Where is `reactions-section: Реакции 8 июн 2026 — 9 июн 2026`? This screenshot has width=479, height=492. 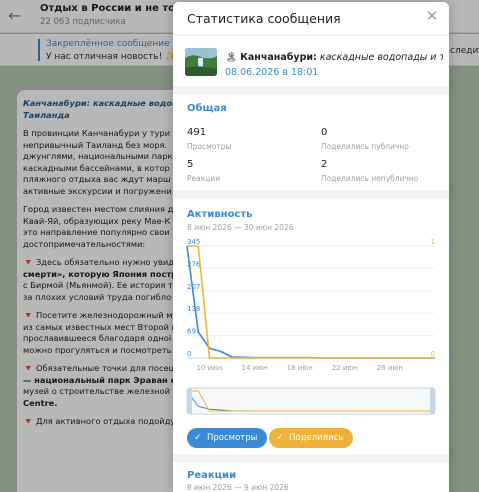 reactions-section: Реакции 8 июн 2026 — 9 июн 2026 is located at coordinates (311, 477).